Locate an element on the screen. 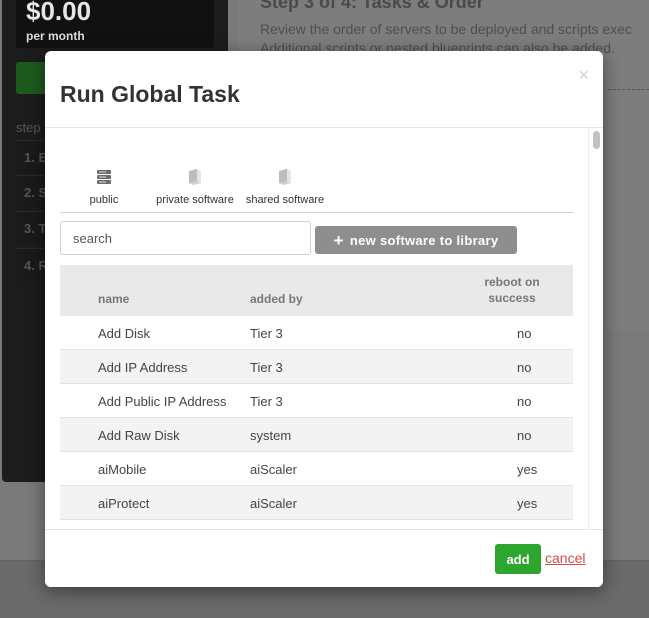 This screenshot has height=618, width=649. cell-name: Add Disk is located at coordinates (124, 333).